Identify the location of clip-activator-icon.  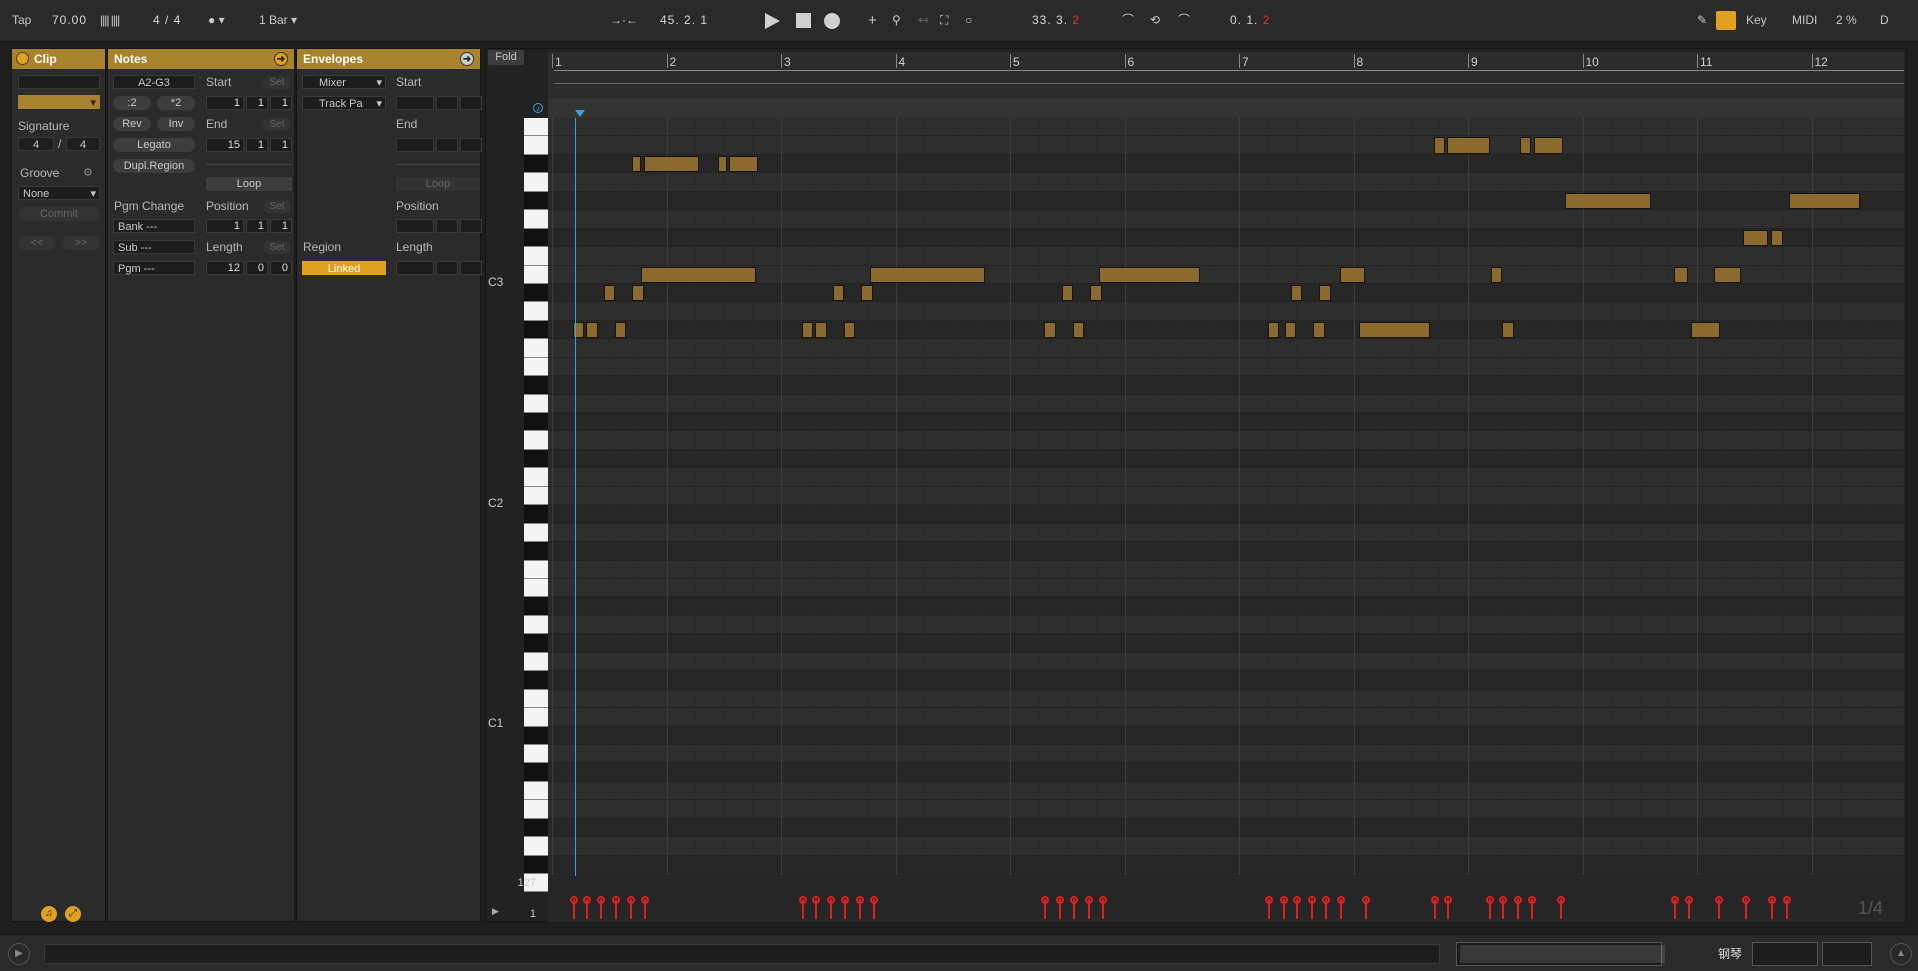
(22, 58).